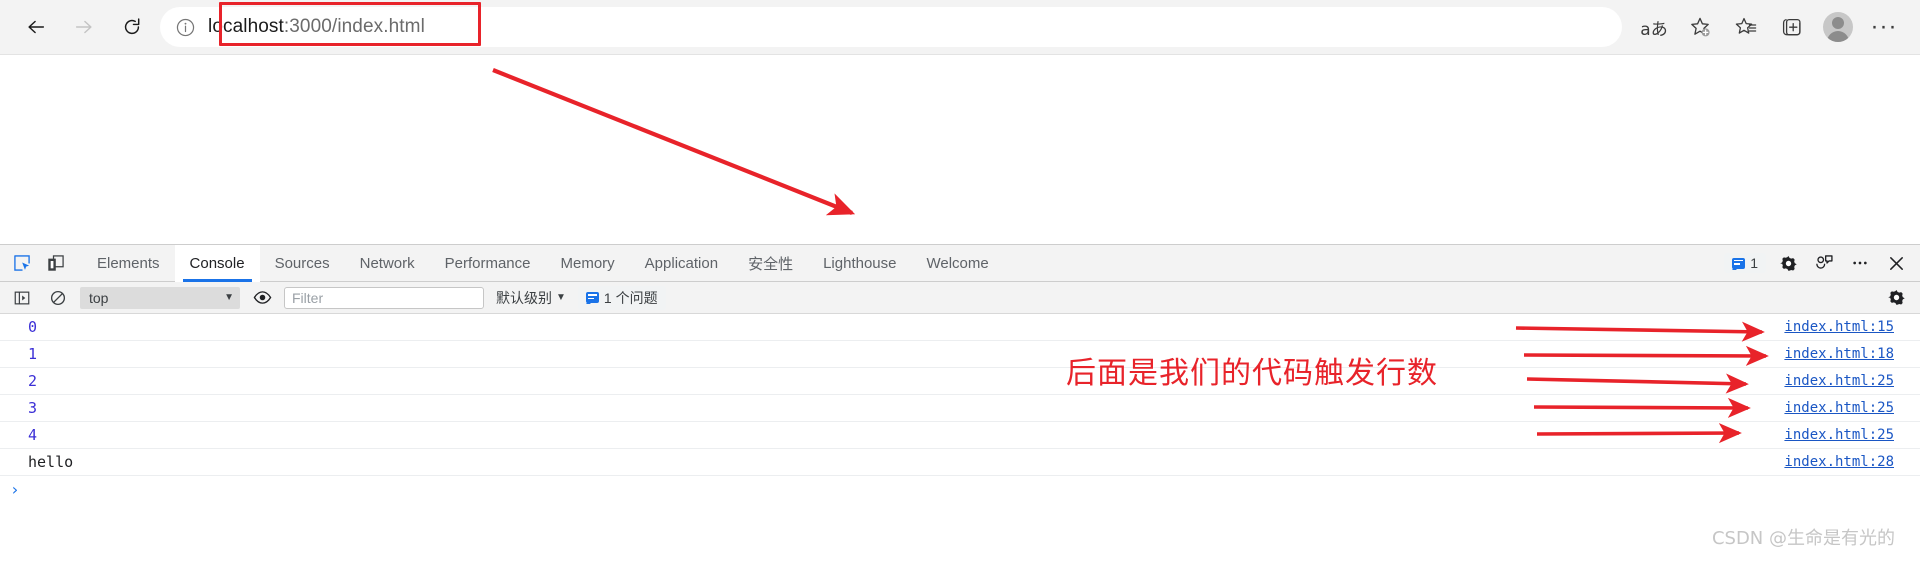  I want to click on add-favorite-icon, so click(1700, 27).